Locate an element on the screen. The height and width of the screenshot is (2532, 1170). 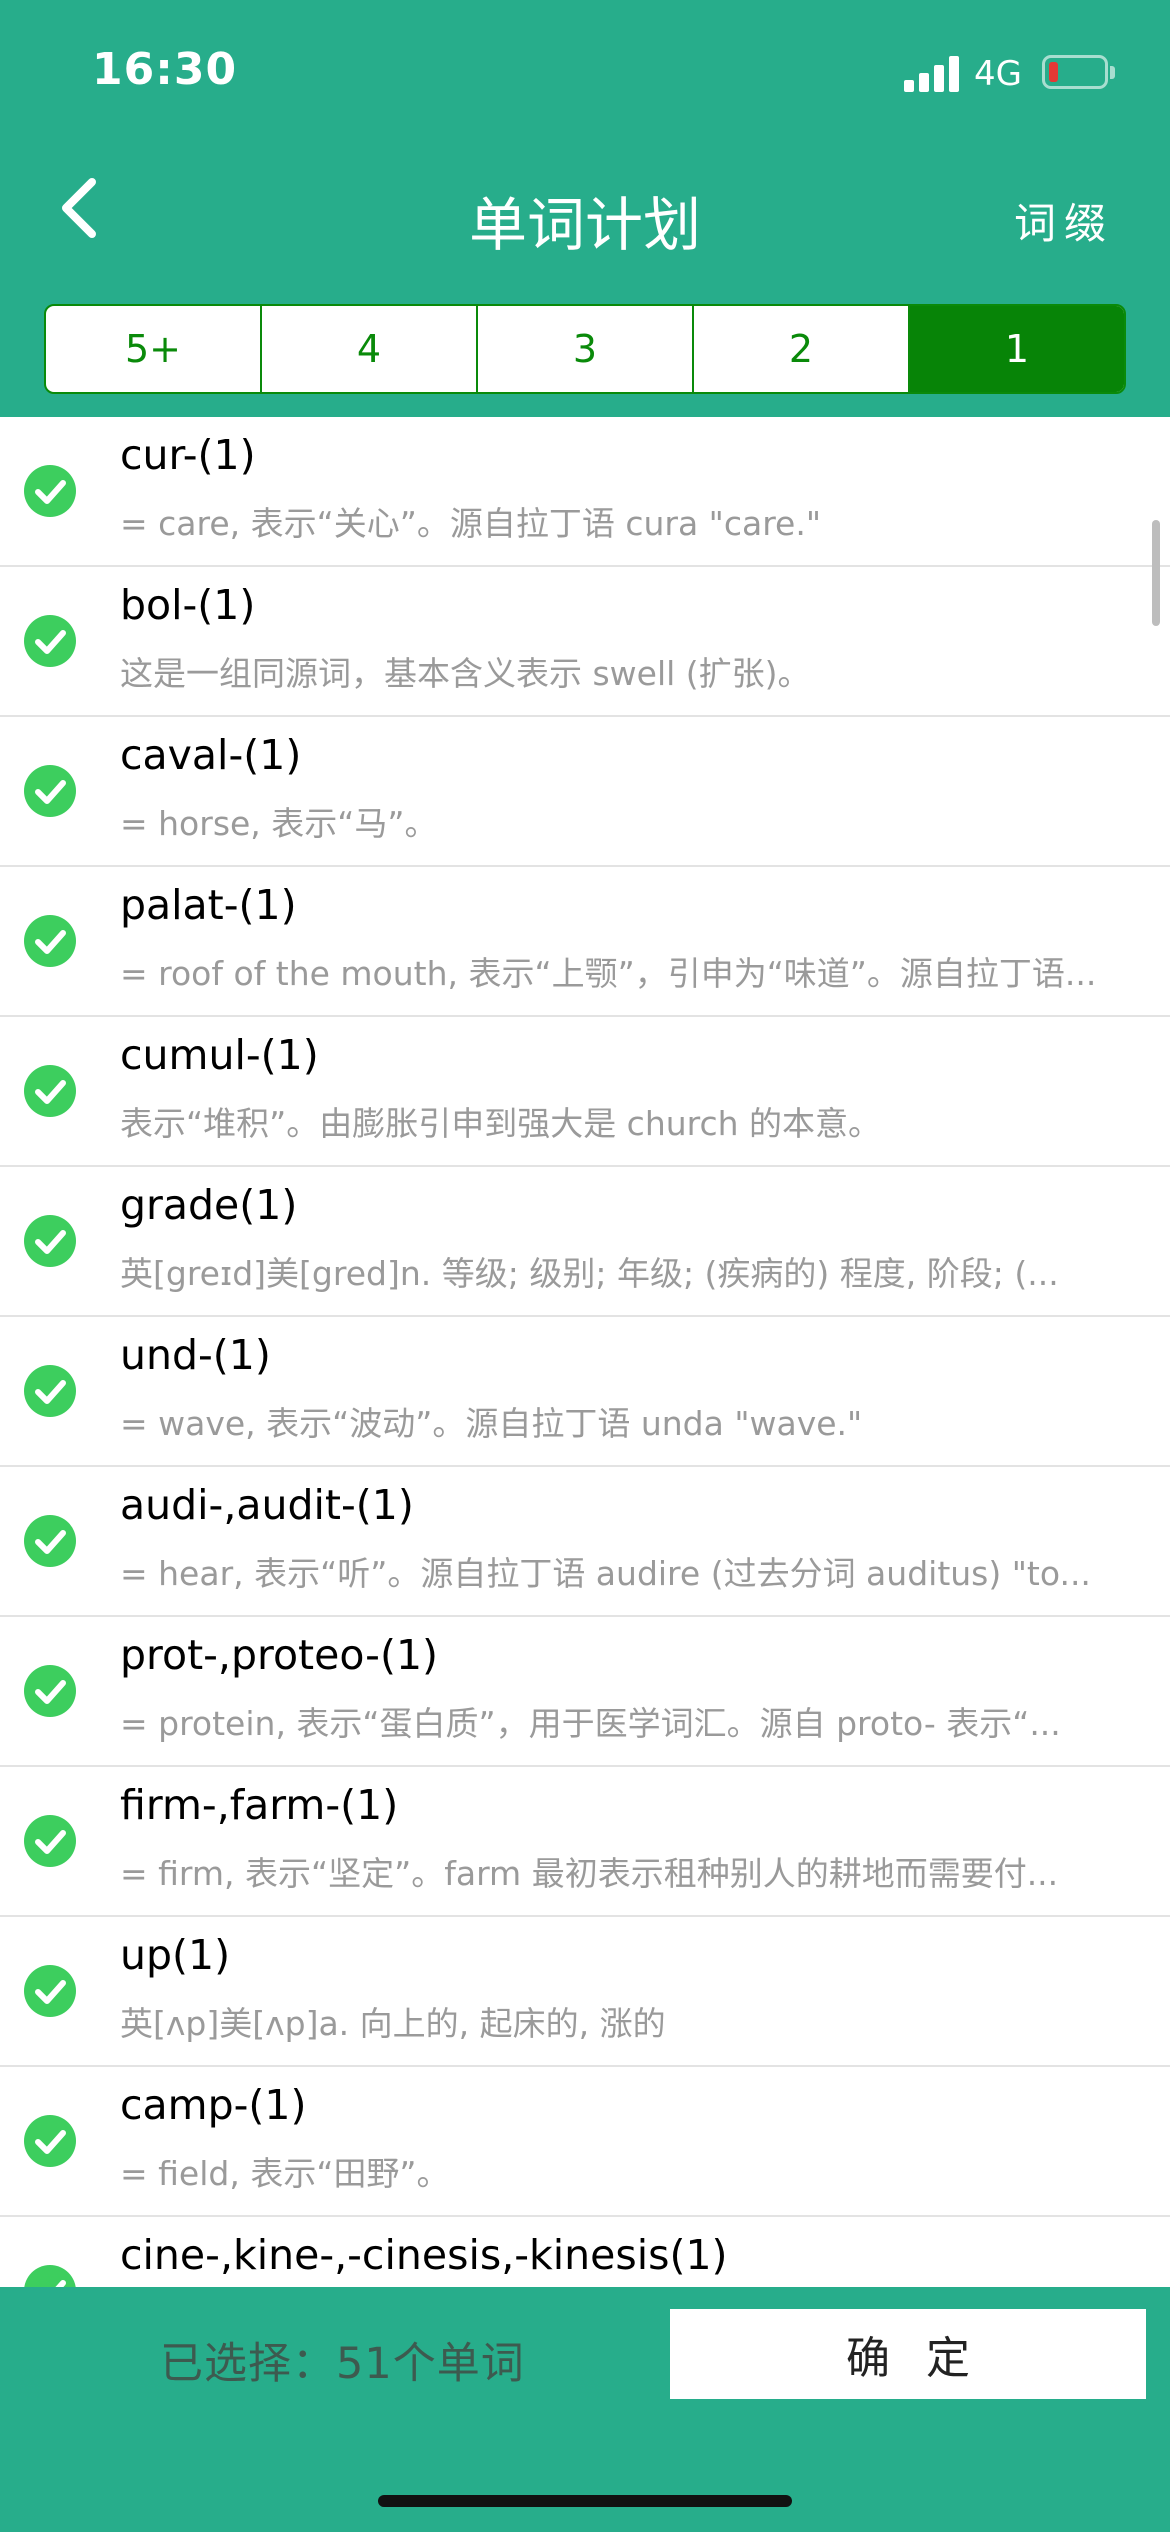
footer: 已选择：51个单词 确定 is located at coordinates (585, 2409).